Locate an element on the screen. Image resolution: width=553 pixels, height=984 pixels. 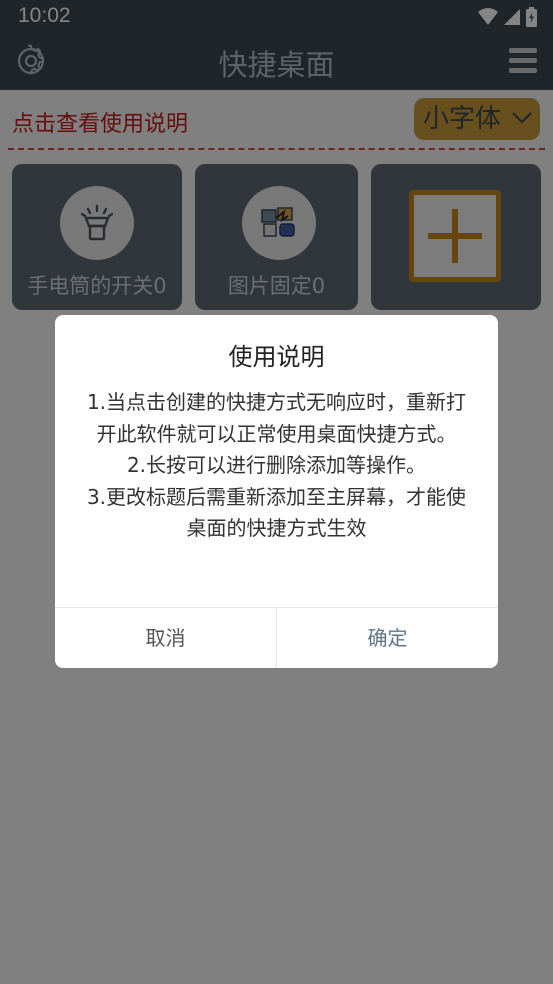
dialog-line: 2.长按可以进行删除添加等操作。 is located at coordinates (276, 465).